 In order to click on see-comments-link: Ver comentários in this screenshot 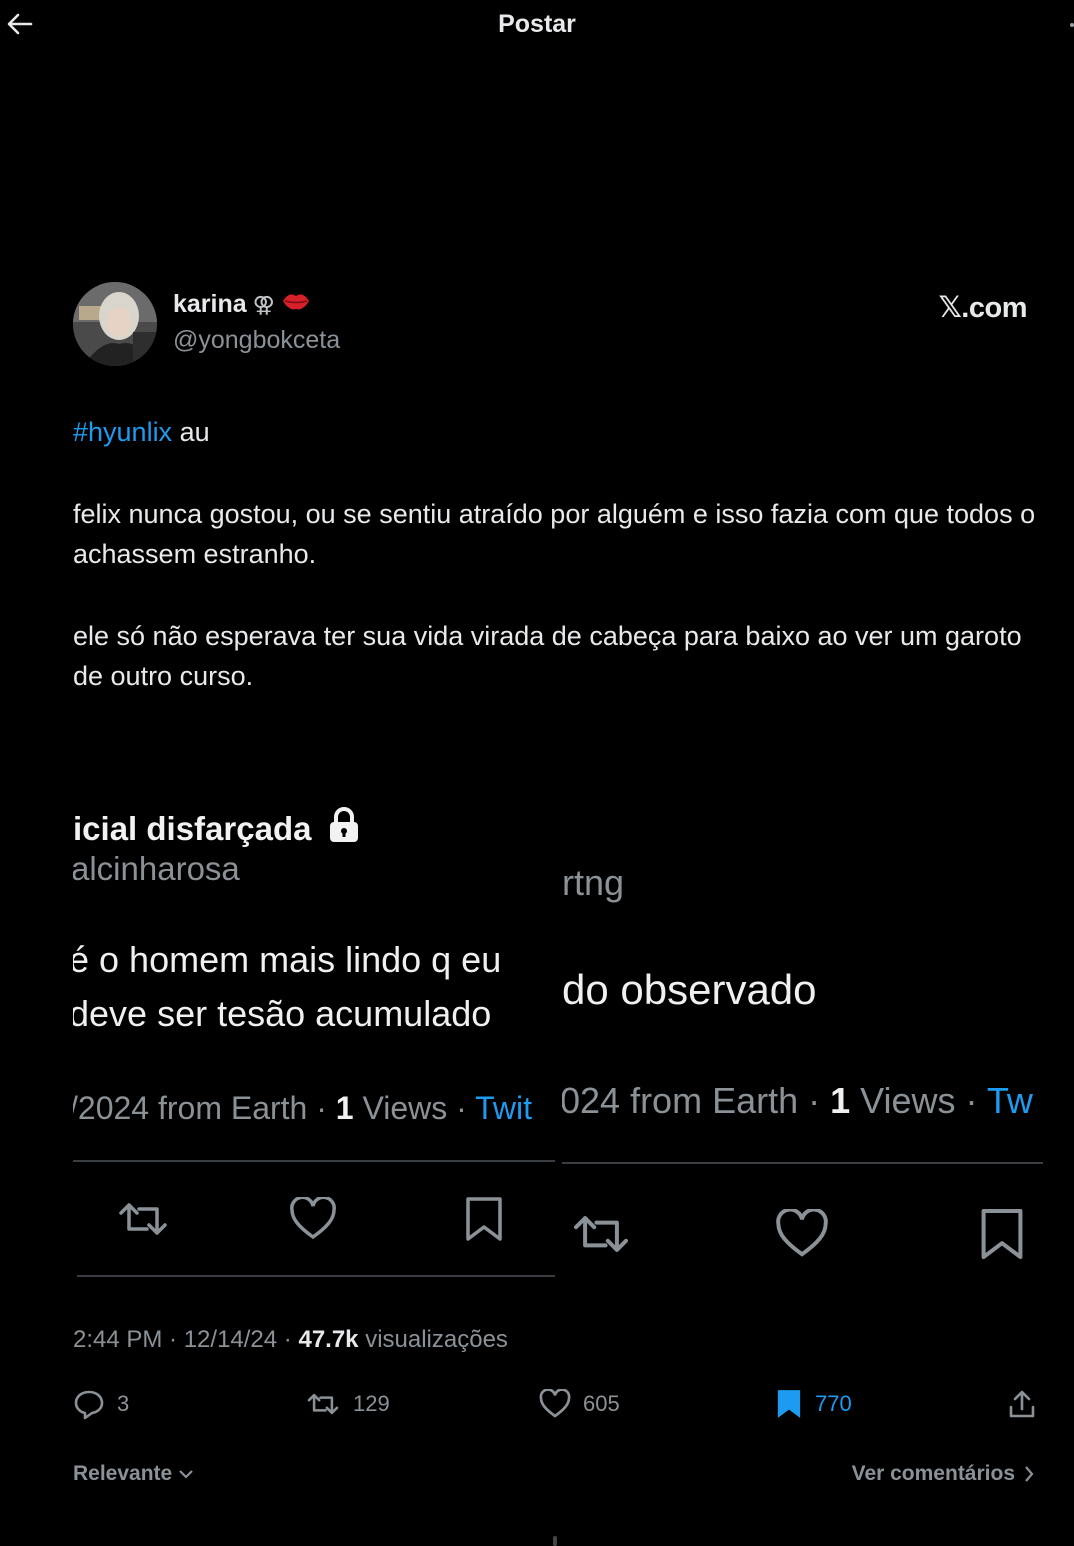, I will do `click(943, 1474)`.